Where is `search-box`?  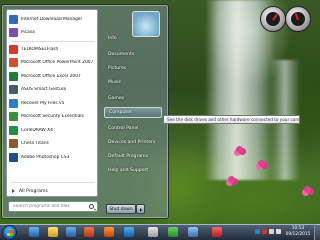
search-box is located at coordinates (53, 206).